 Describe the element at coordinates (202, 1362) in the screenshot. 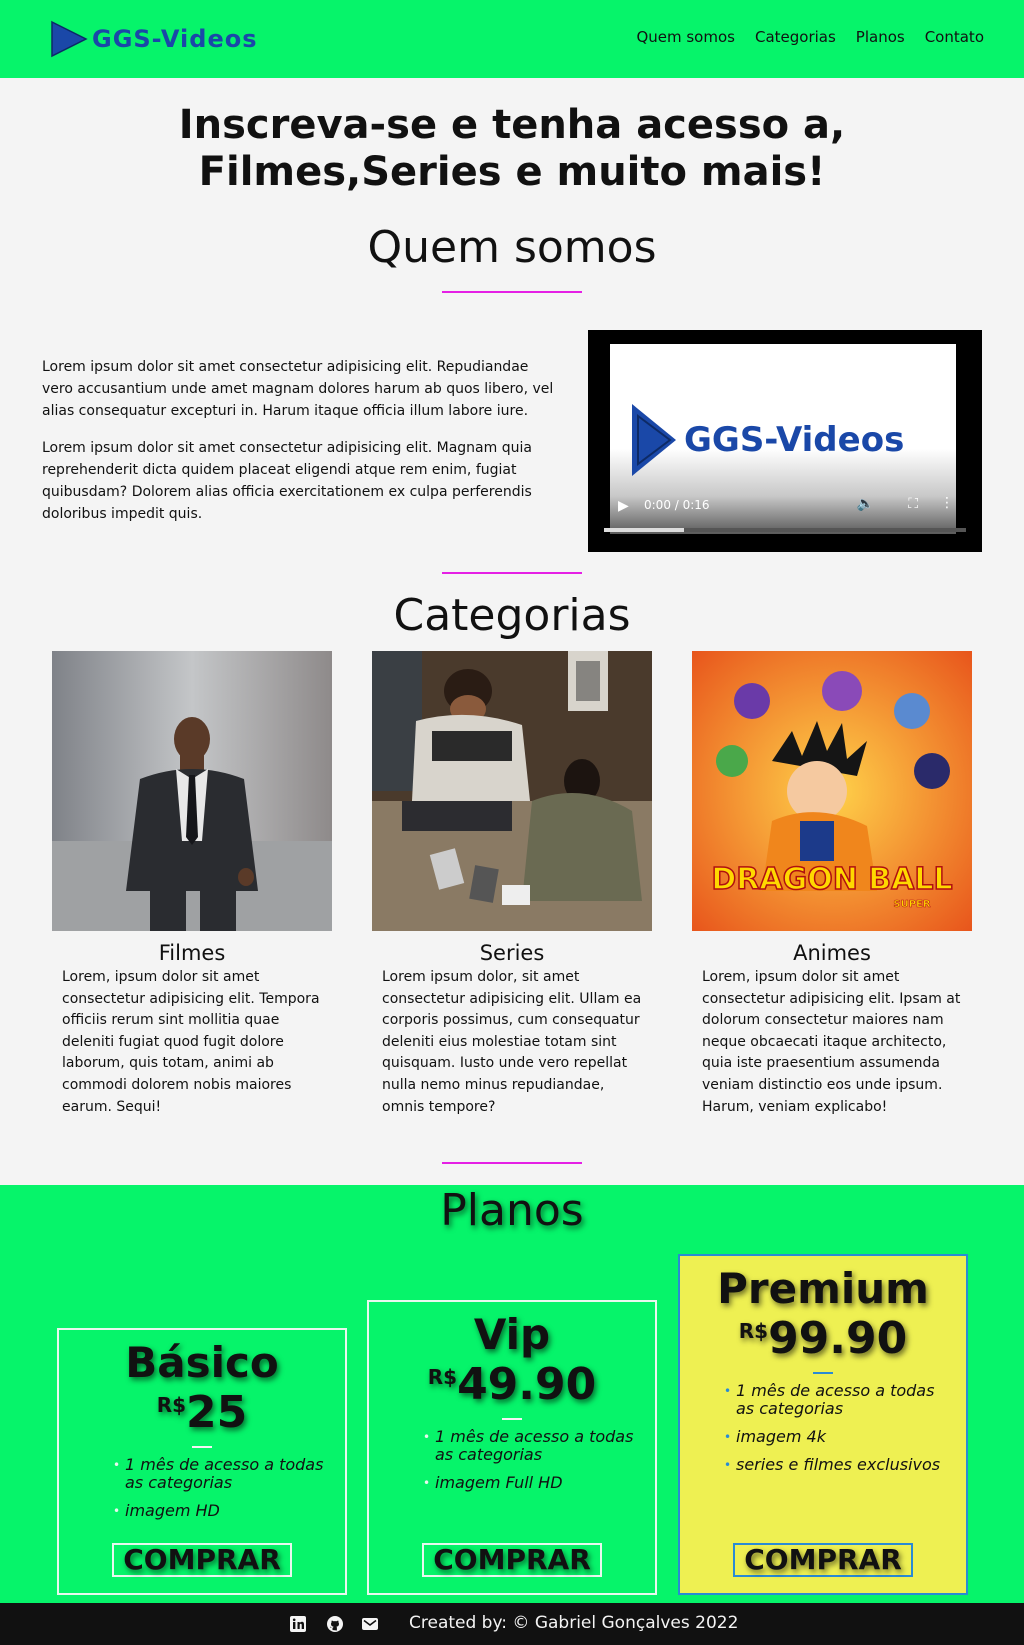

I see `plan-name-basico: Básico` at that location.